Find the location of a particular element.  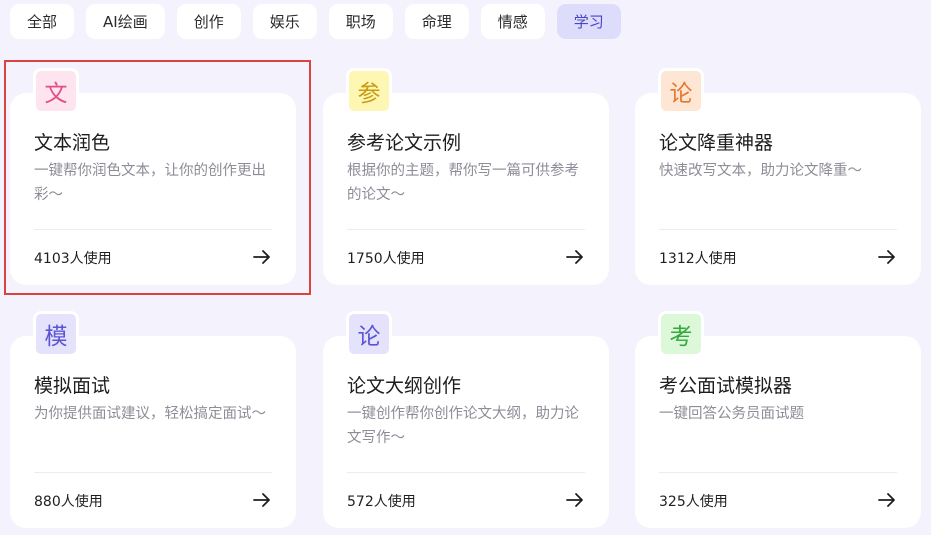

tool-card-paper-rewrite: 论 论文降重神器 快速改写文本，助力论文降重～ 1312人使用 is located at coordinates (778, 176).